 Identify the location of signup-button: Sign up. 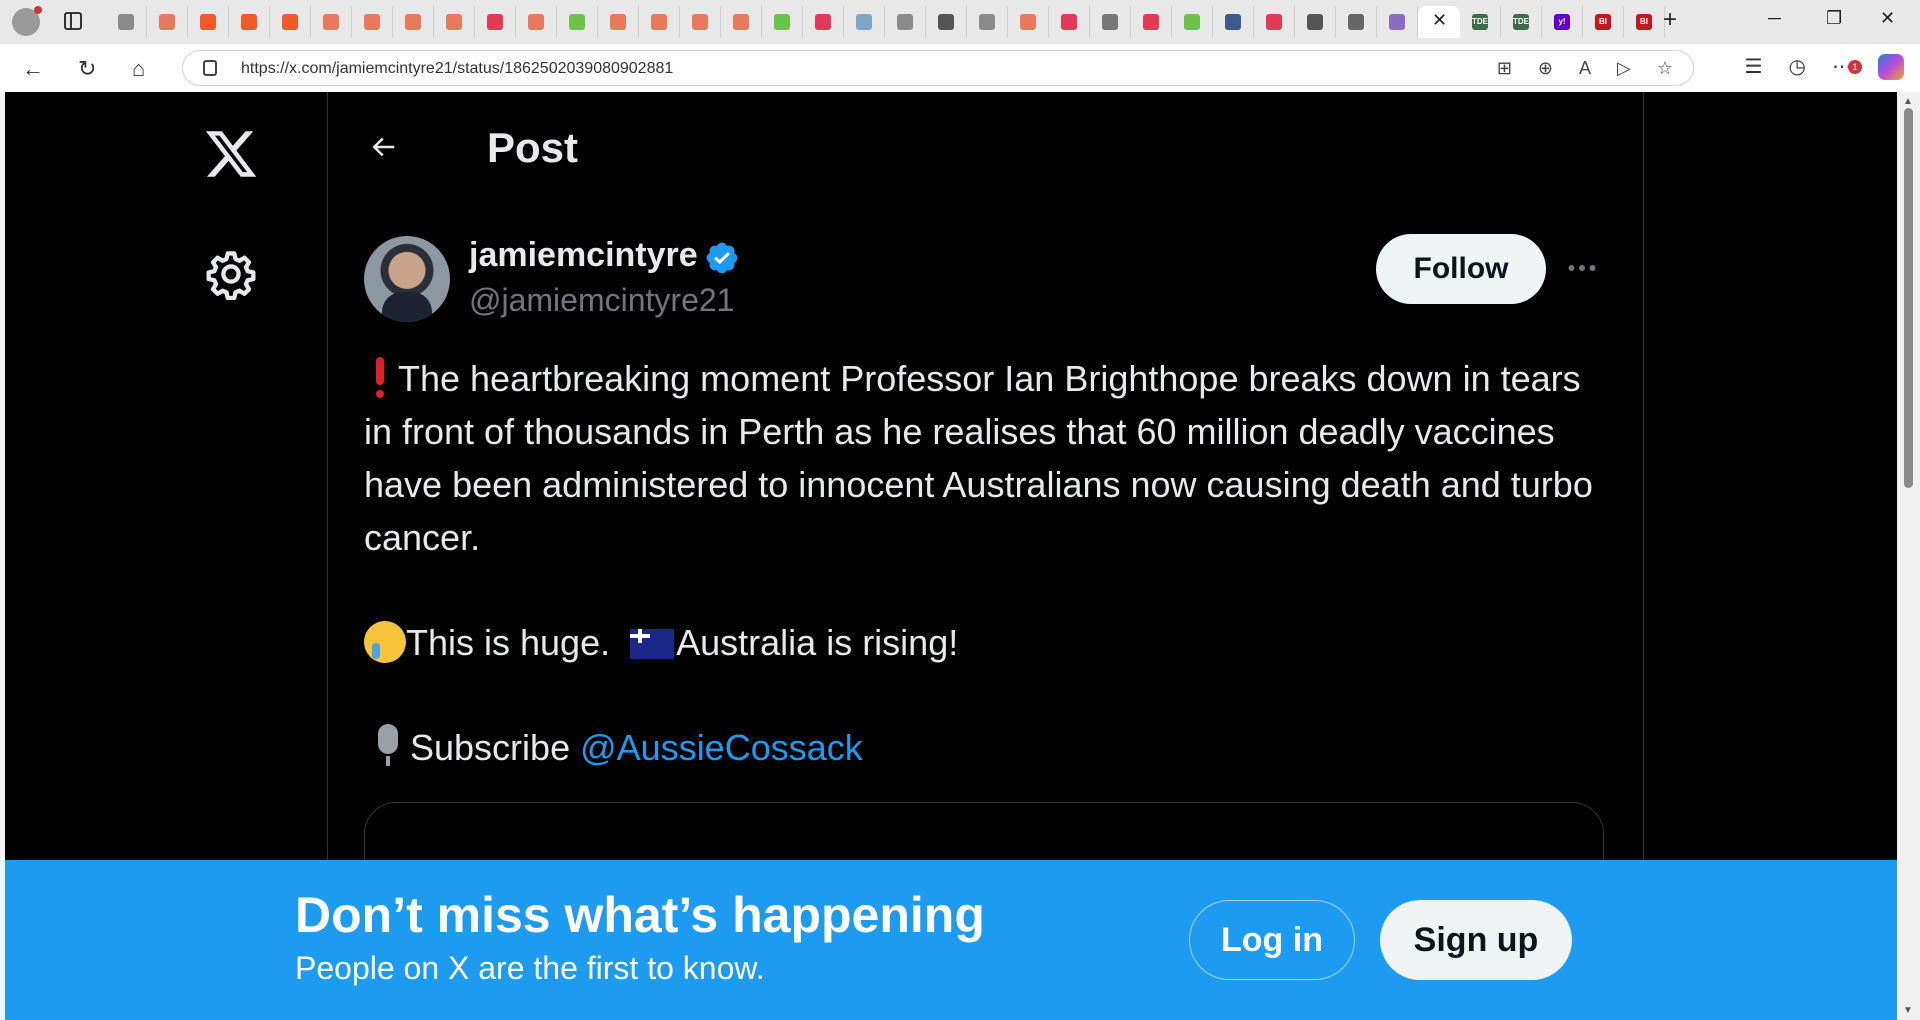
(1476, 940).